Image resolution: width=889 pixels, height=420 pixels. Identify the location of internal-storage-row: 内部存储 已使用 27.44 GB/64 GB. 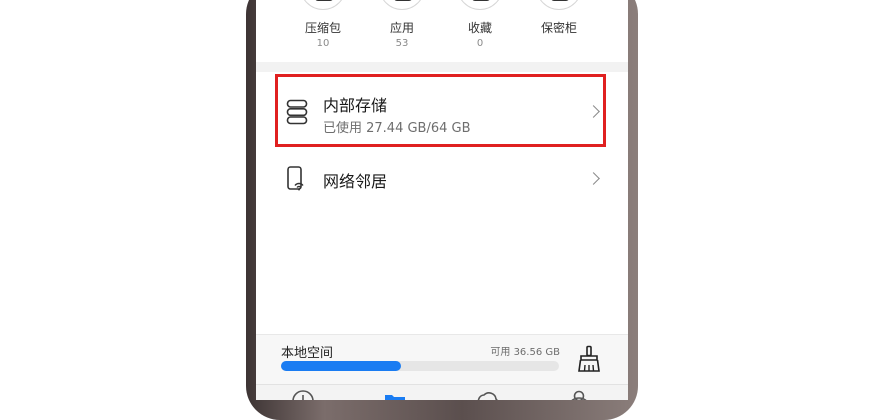
(442, 111).